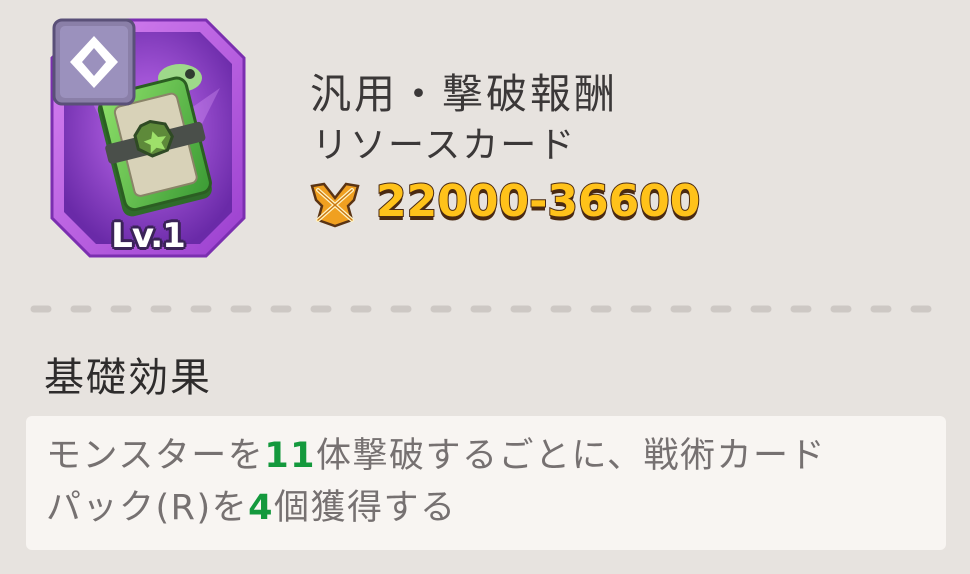 This screenshot has width=970, height=574. Describe the element at coordinates (147, 508) in the screenshot. I see `effect-text-part: パック(R)を` at that location.